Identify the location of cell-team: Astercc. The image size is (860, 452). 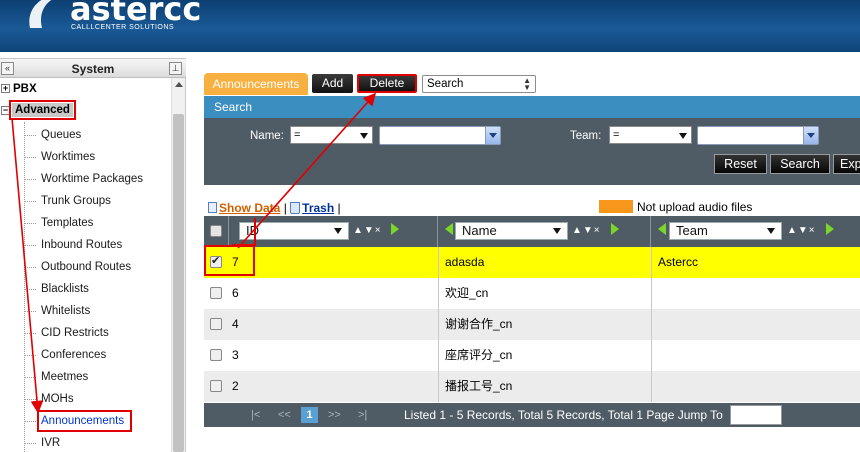
(678, 262).